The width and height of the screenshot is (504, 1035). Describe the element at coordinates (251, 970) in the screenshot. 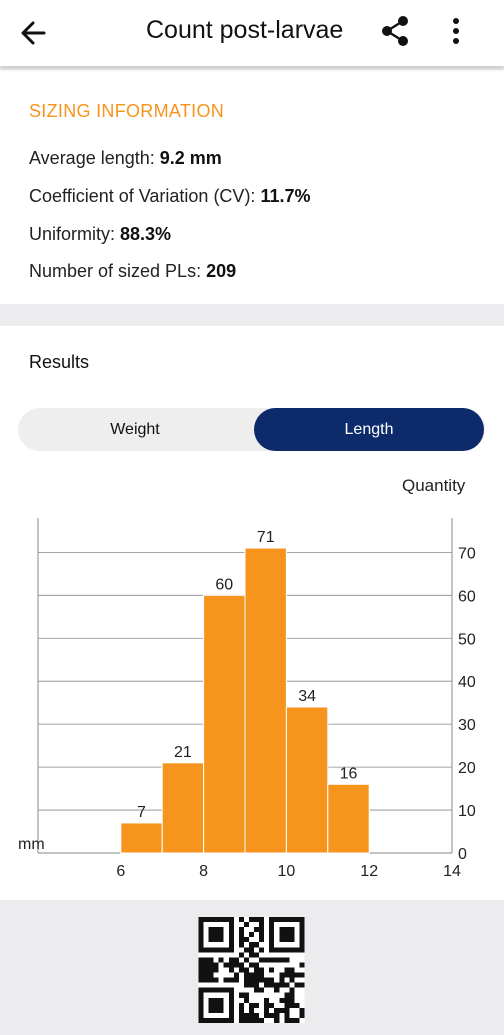

I see `qr-code` at that location.